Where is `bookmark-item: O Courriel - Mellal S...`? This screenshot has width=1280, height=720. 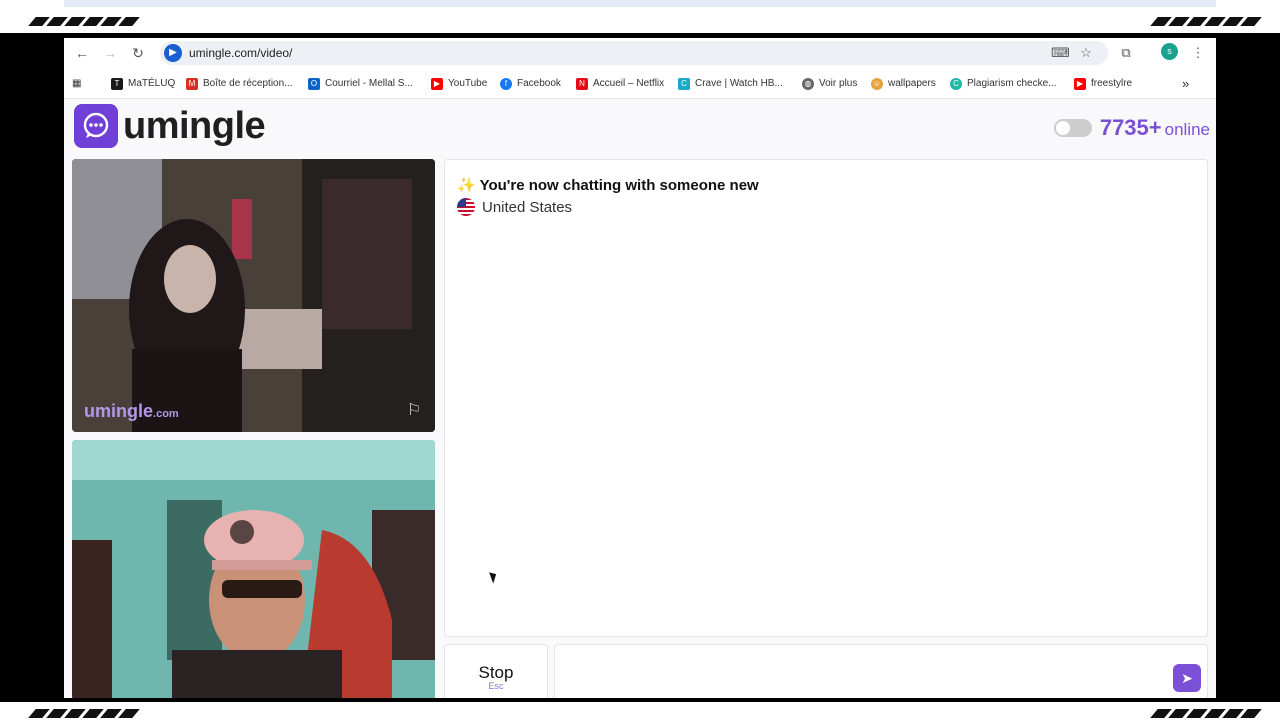
bookmark-item: O Courriel - Mellal S... is located at coordinates (360, 83).